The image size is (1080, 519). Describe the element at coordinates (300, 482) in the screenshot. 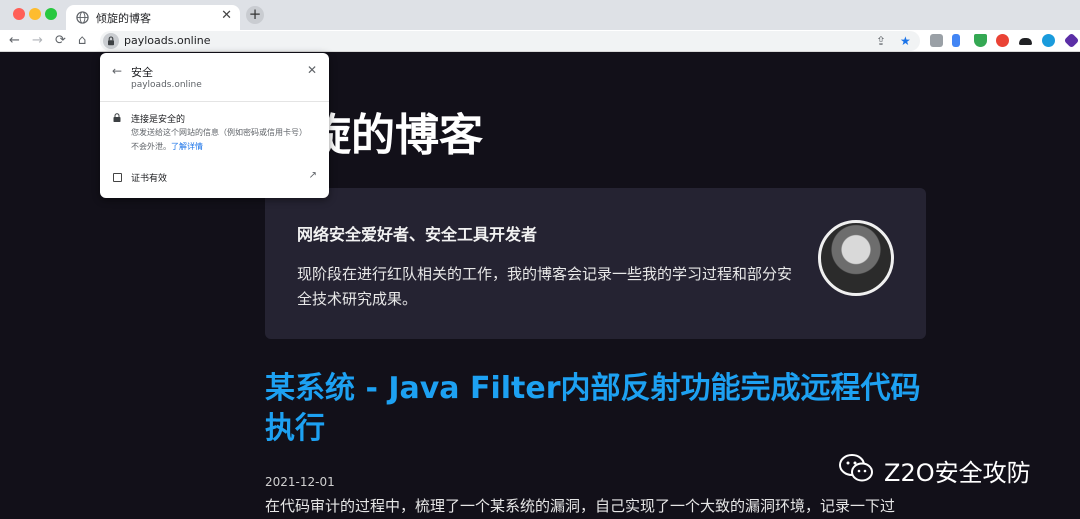

I see `post-date: 2021-12-01` at that location.